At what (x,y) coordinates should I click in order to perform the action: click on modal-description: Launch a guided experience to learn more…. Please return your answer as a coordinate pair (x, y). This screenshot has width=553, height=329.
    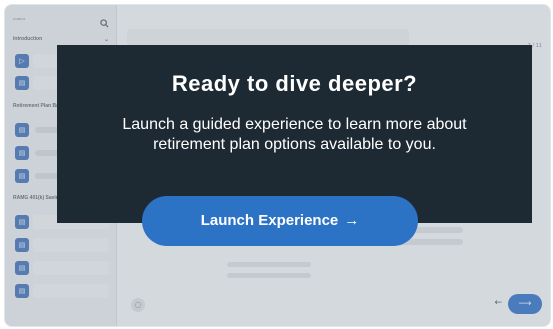
    Looking at the image, I should click on (294, 134).